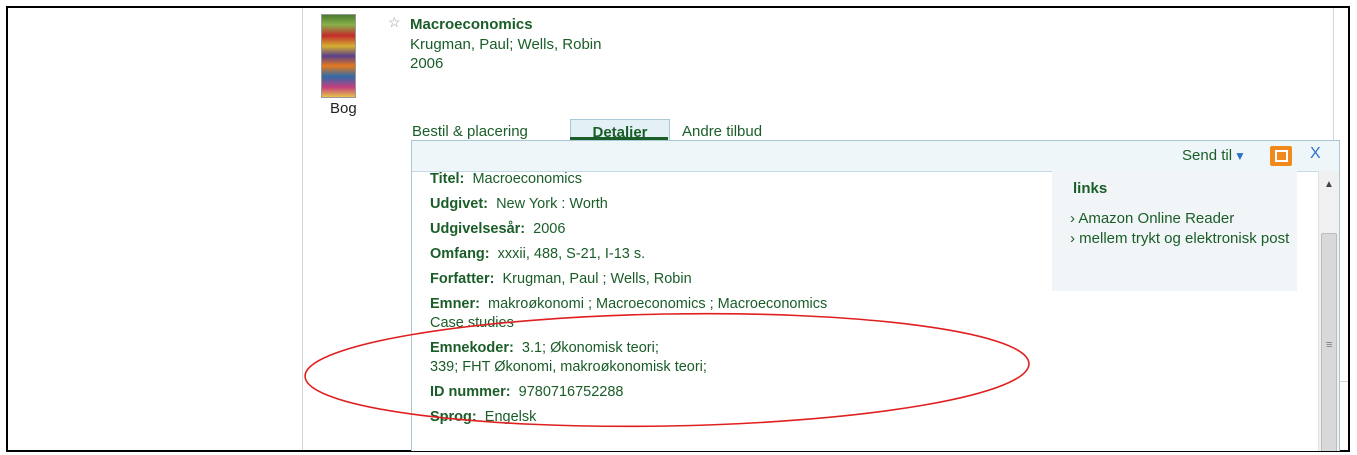  I want to click on links-title: links, so click(1090, 188).